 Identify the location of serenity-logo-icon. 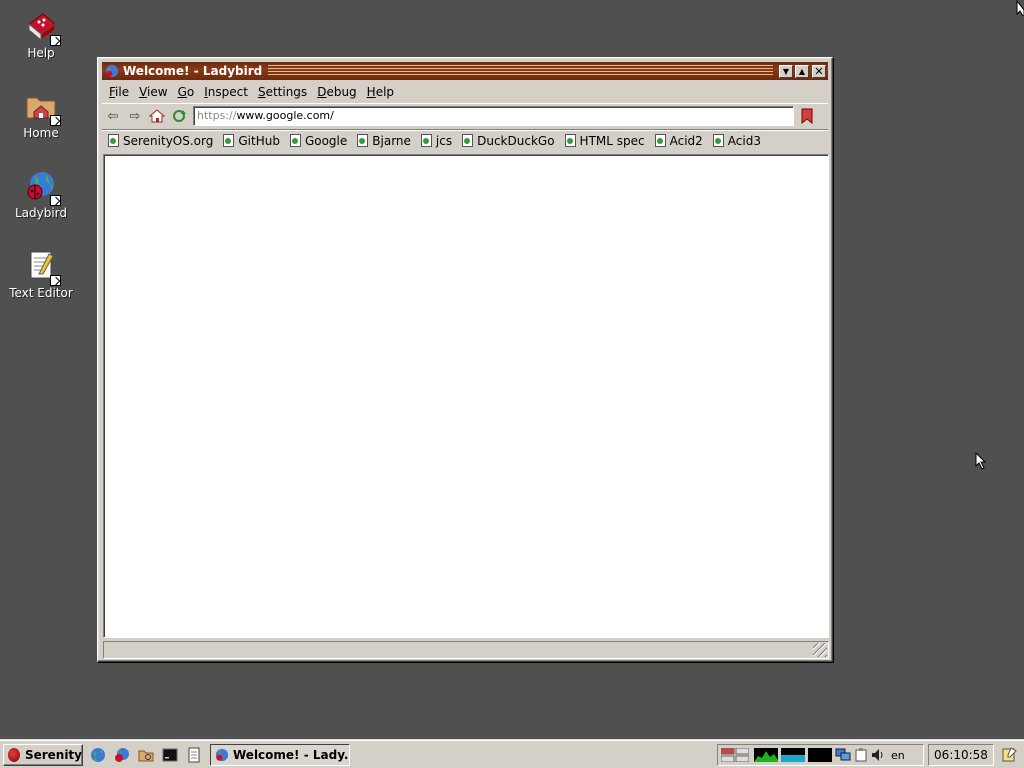
(14, 755).